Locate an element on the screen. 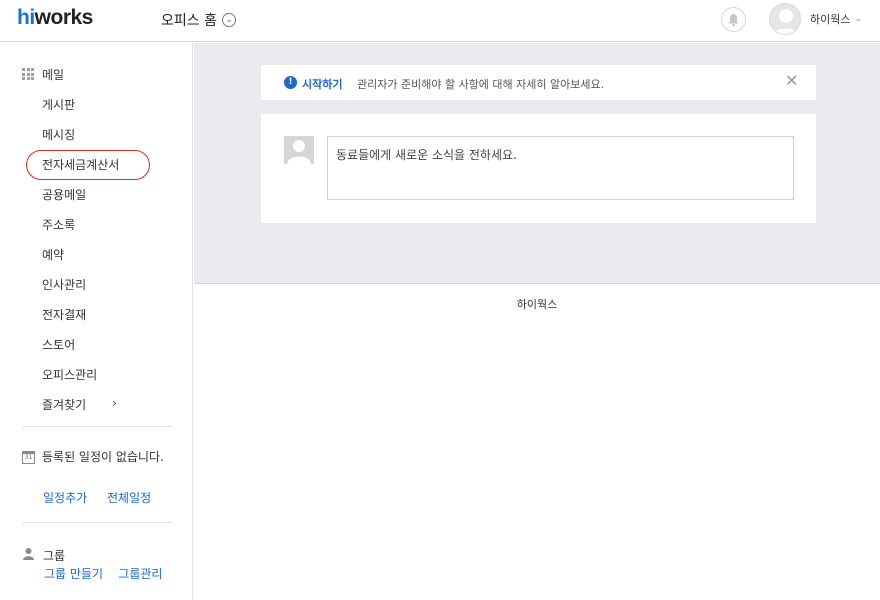 The height and width of the screenshot is (600, 880). post-input: 동료들에게 새로운 소식을 전하세요. is located at coordinates (560, 168).